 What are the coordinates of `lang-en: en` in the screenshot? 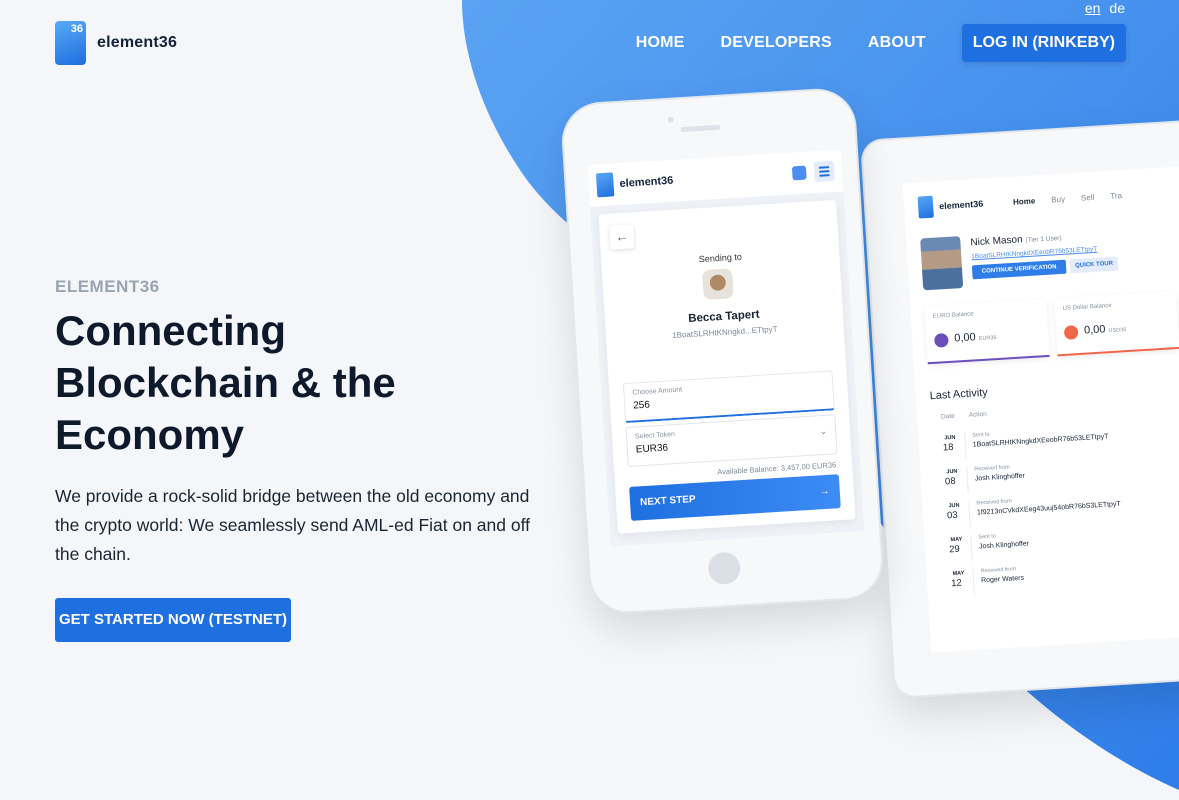 It's located at (1093, 8).